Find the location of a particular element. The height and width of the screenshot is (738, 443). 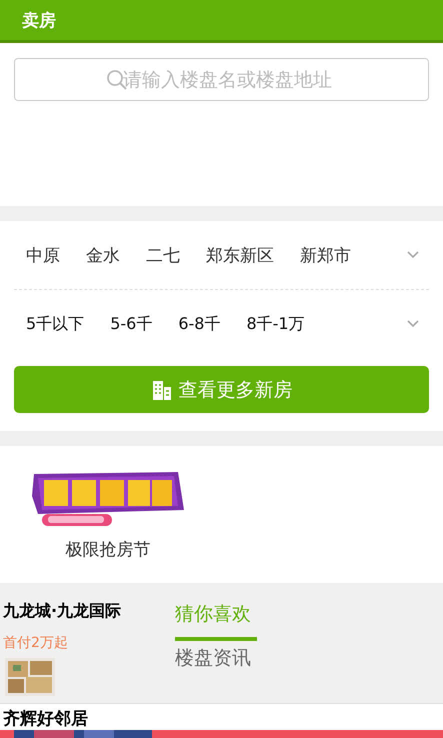

district-option: 二七 is located at coordinates (163, 255).